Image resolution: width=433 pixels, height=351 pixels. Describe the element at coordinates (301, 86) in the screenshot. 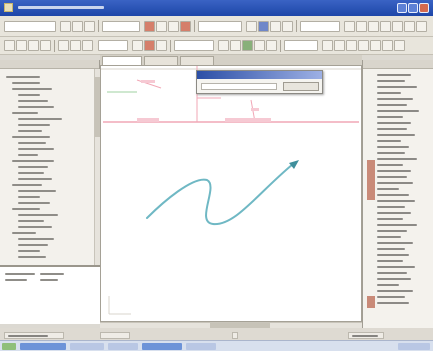

I see `popup-button` at that location.